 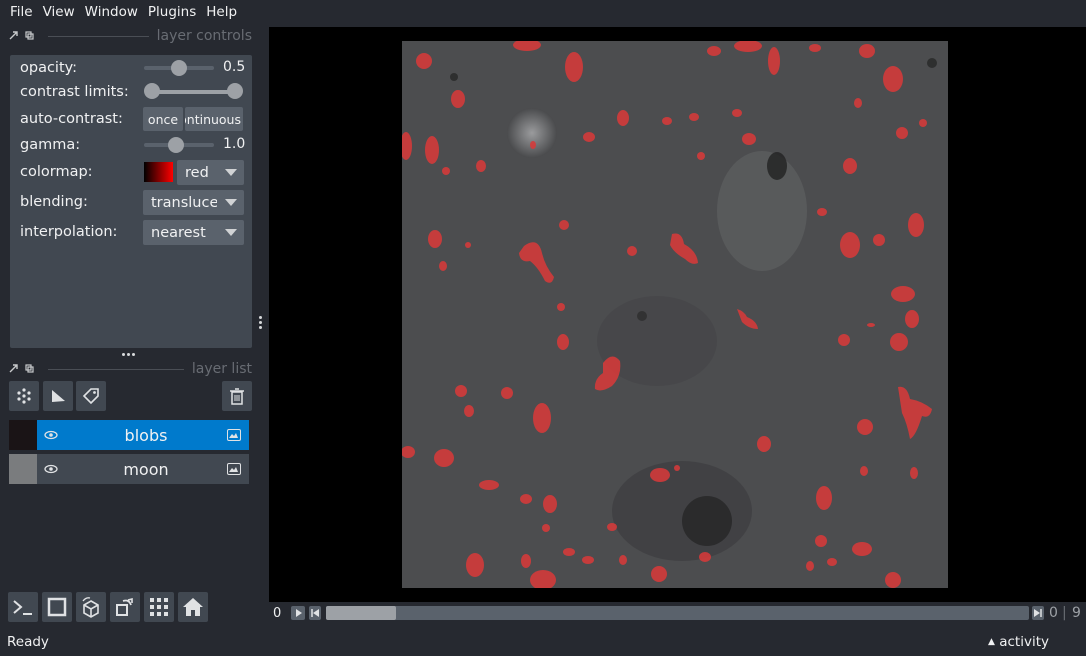 I want to click on gamma-label: gamma:, so click(x=50, y=145).